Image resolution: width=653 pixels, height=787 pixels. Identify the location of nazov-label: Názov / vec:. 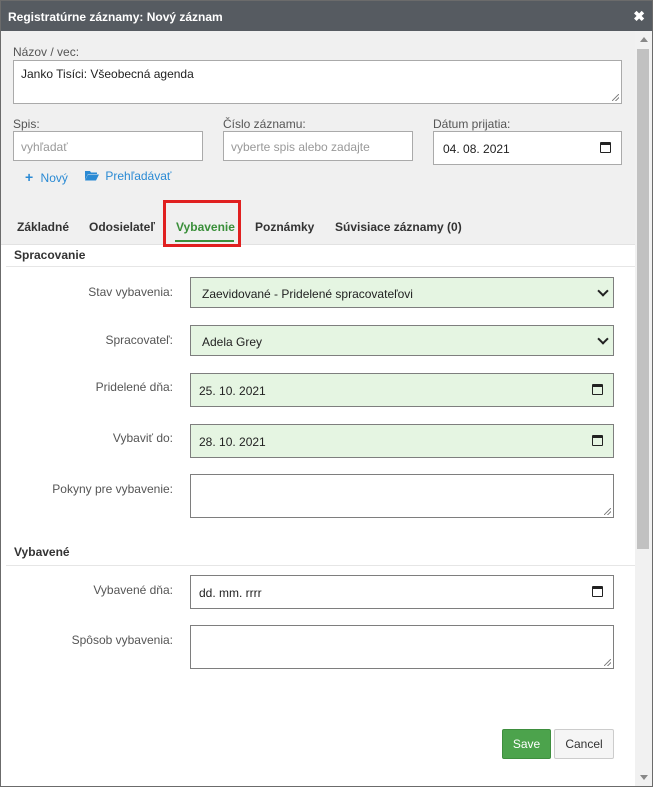
(46, 52).